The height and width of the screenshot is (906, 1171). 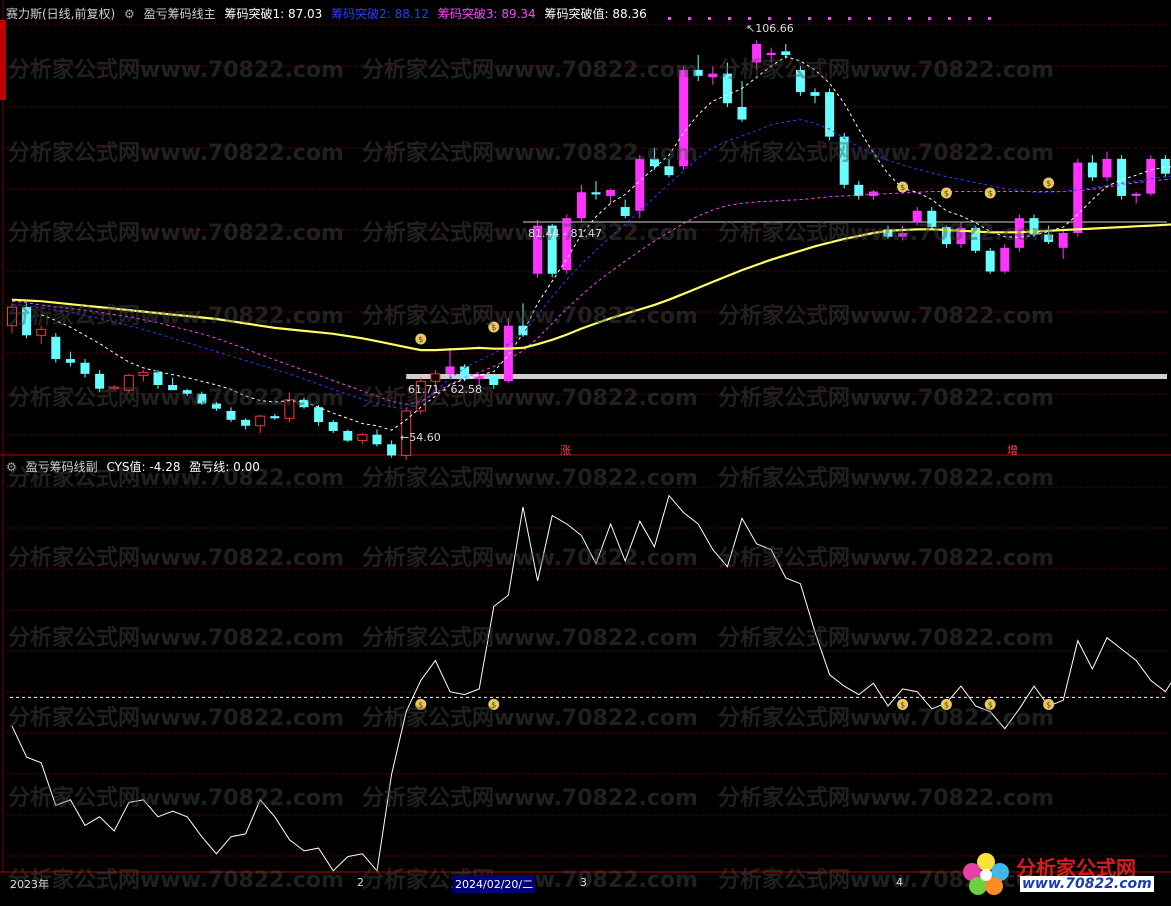 What do you see at coordinates (273, 14) in the screenshot?
I see `main-value-1: 筹码突破1: 87.03` at bounding box center [273, 14].